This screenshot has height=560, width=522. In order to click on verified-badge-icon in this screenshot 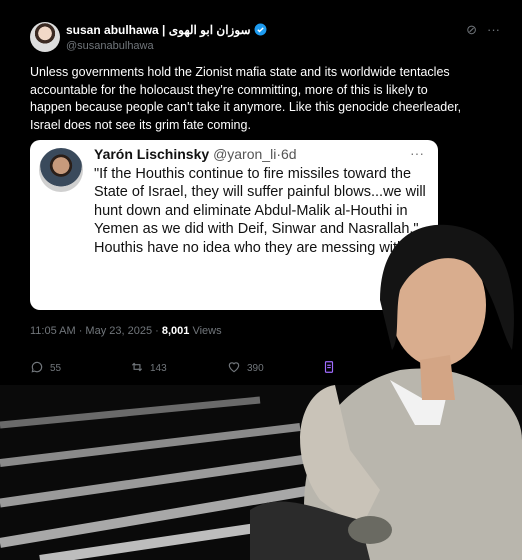, I will do `click(260, 29)`.